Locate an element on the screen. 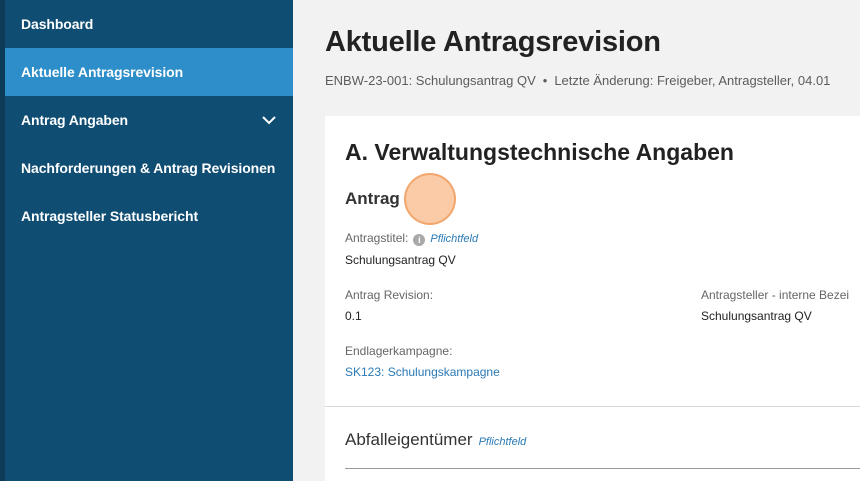 This screenshot has width=860, height=481. kampagne-label: Endlagerkampagne: is located at coordinates (399, 351).